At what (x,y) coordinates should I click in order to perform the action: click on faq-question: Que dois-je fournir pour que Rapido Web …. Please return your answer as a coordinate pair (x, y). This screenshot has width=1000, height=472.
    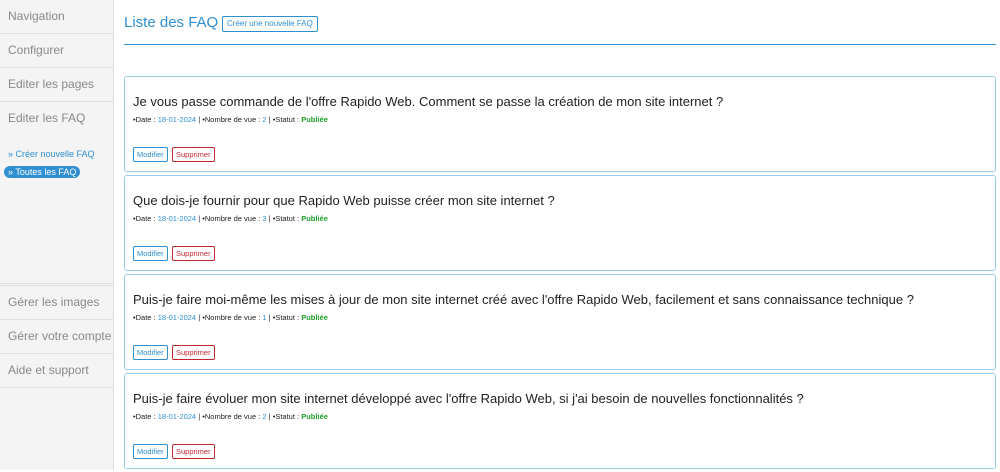
    Looking at the image, I should click on (344, 200).